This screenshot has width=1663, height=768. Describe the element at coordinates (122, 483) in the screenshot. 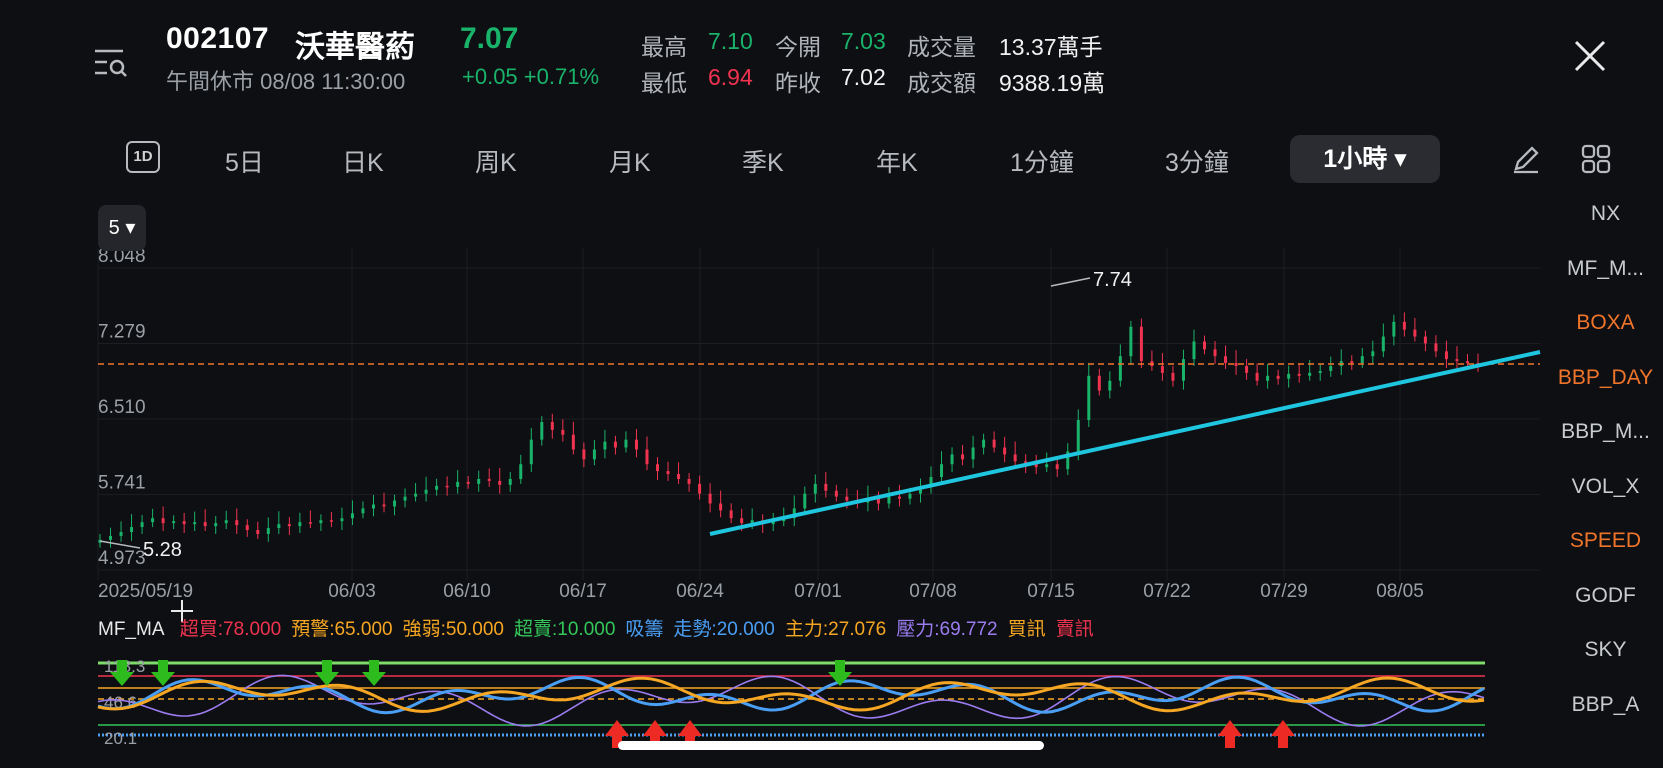

I see `y-tick-label: 5.741` at that location.